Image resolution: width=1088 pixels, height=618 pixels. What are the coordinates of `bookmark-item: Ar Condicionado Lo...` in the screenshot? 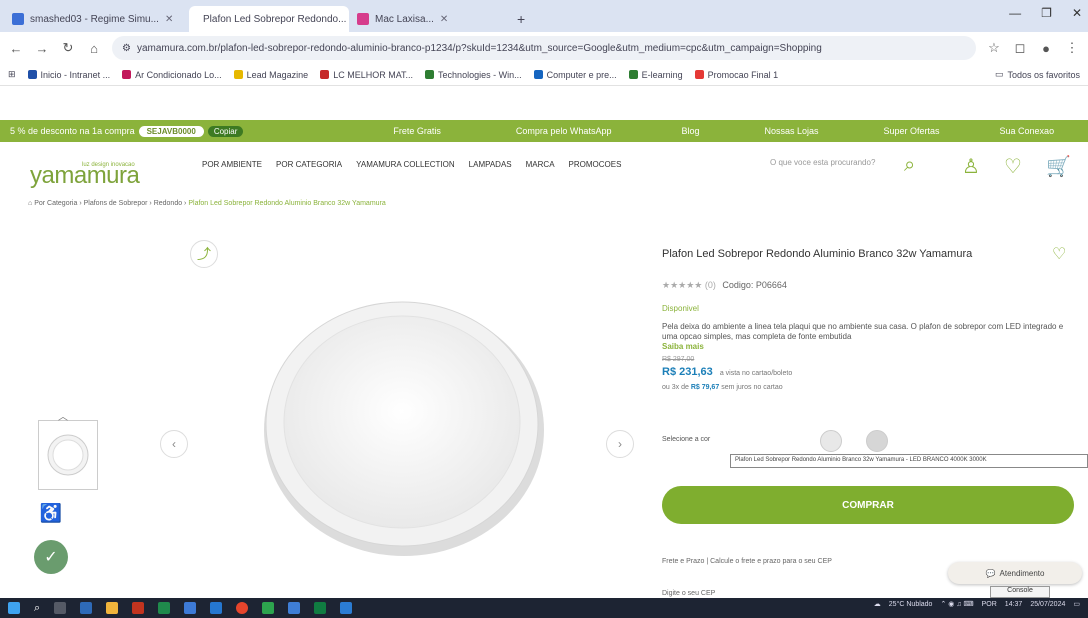 It's located at (172, 75).